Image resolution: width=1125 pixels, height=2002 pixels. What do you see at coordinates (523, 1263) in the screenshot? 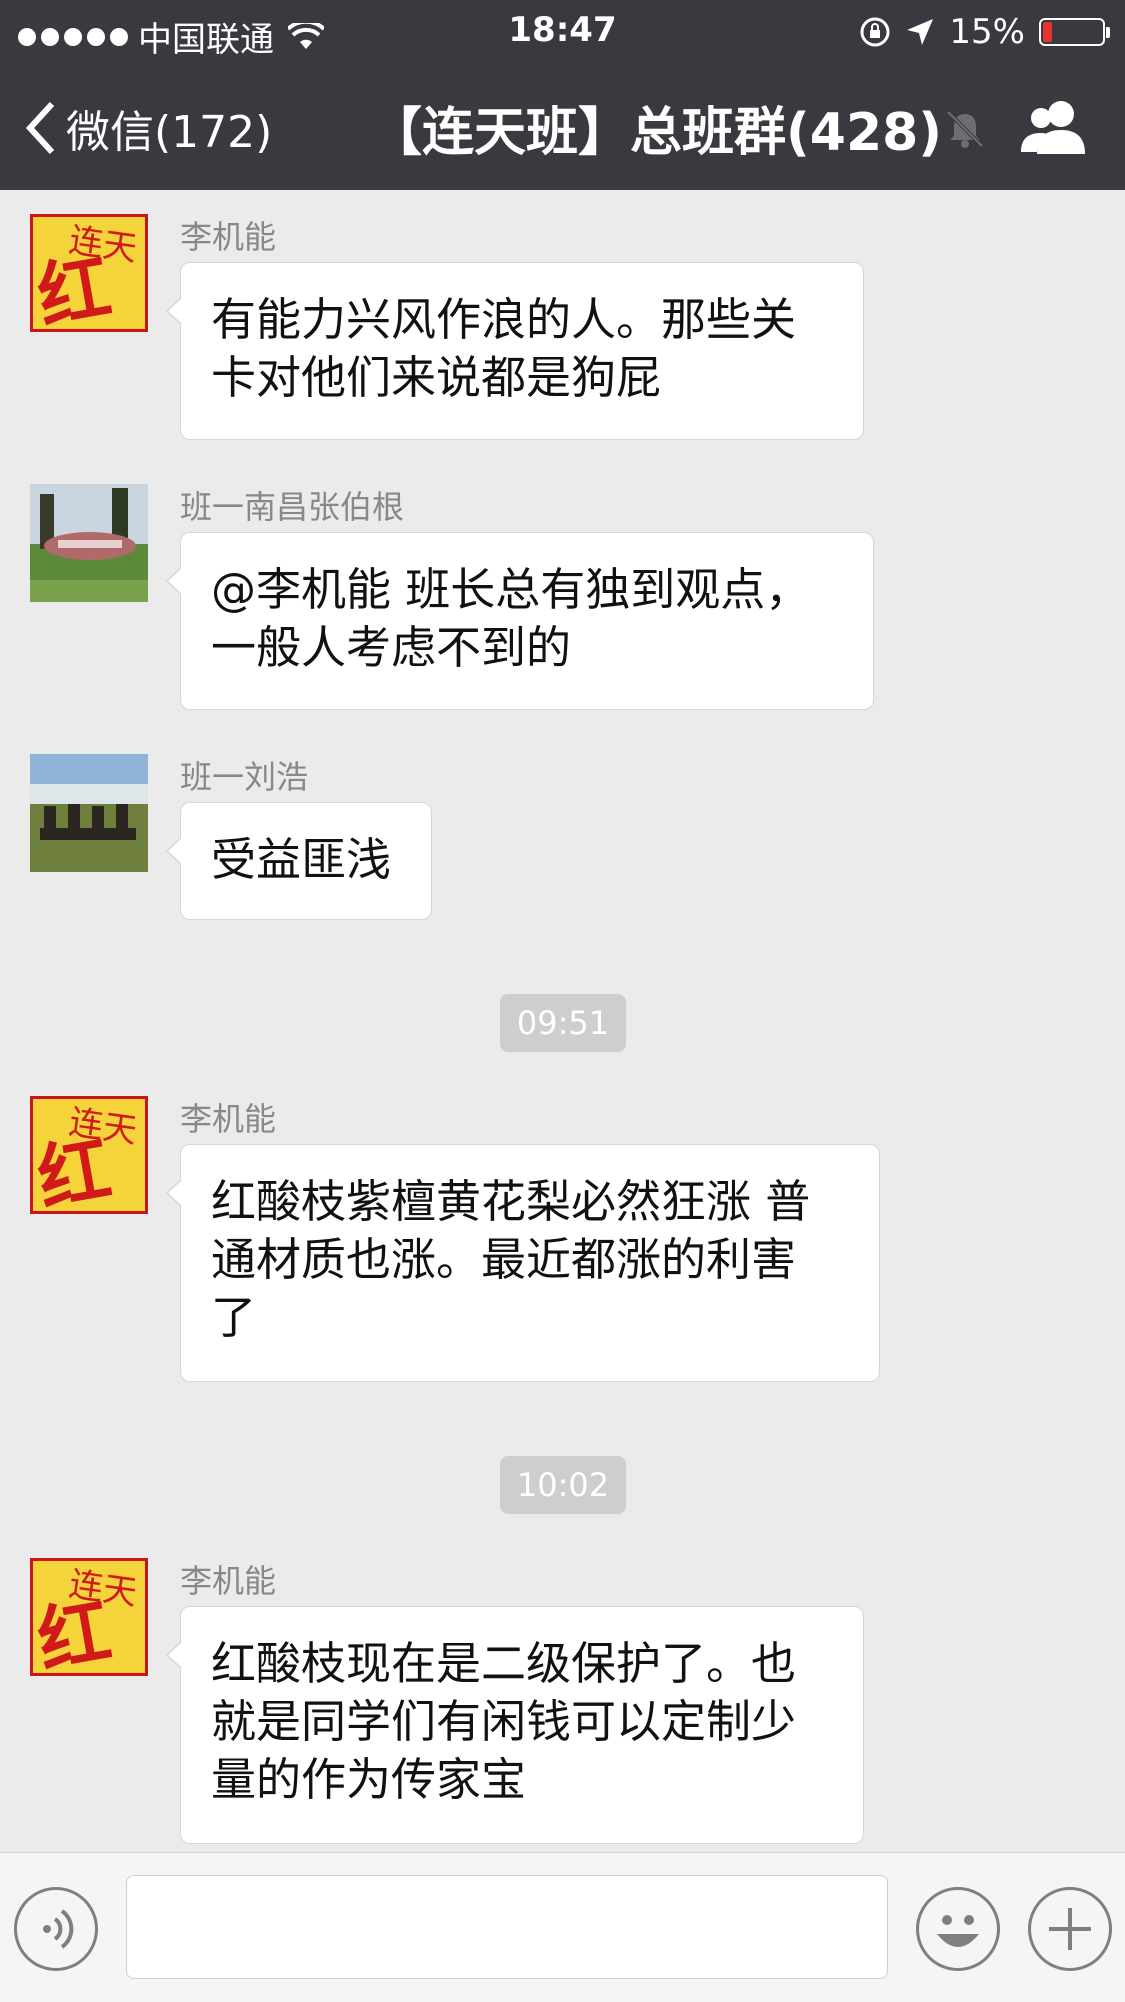
I see `message-bubble: 红酸枝紫檀黄花梨必然狂涨 普 通材质也涨。最近都涨的利害 了` at bounding box center [523, 1263].